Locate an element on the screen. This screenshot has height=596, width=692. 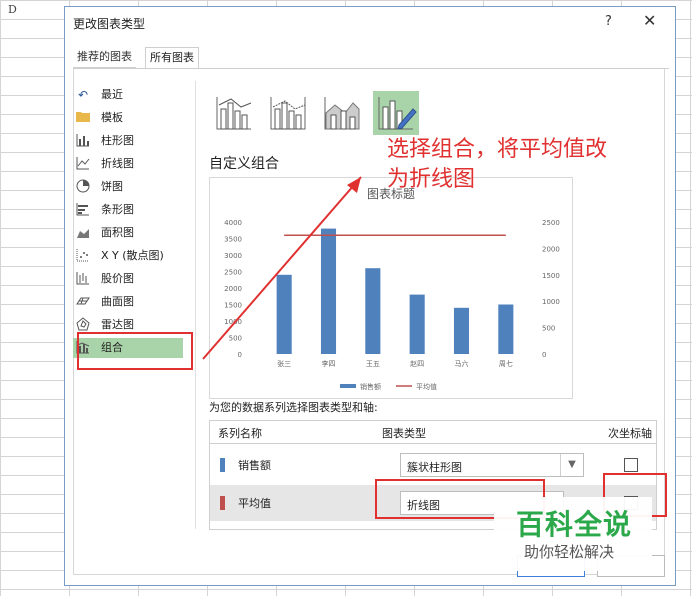
category-stock: 股价图 is located at coordinates (128, 279).